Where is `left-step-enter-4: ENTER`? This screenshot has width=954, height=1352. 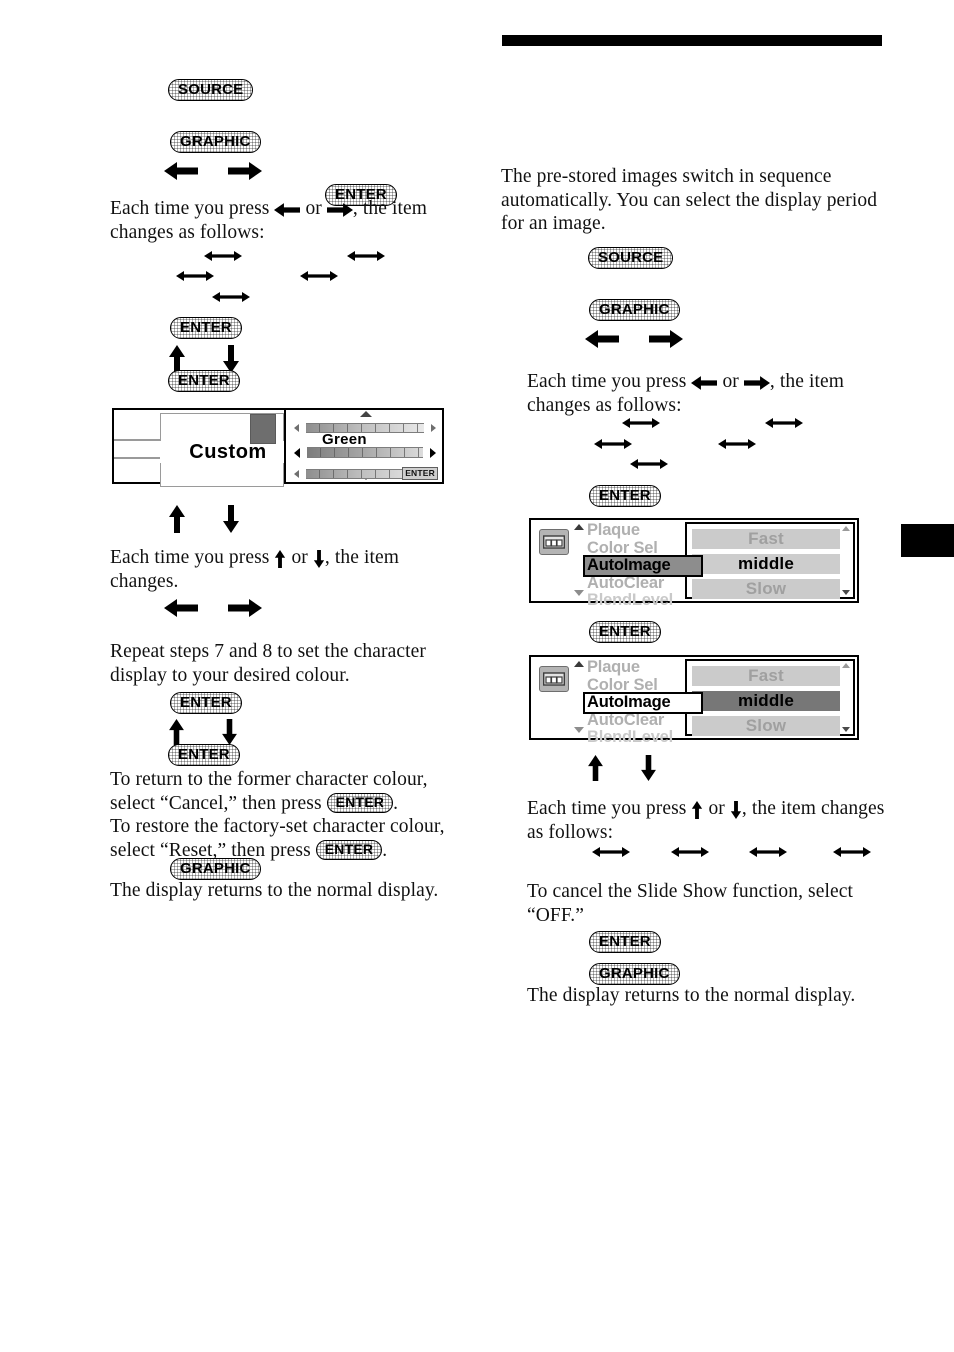
left-step-enter-4: ENTER is located at coordinates (206, 703).